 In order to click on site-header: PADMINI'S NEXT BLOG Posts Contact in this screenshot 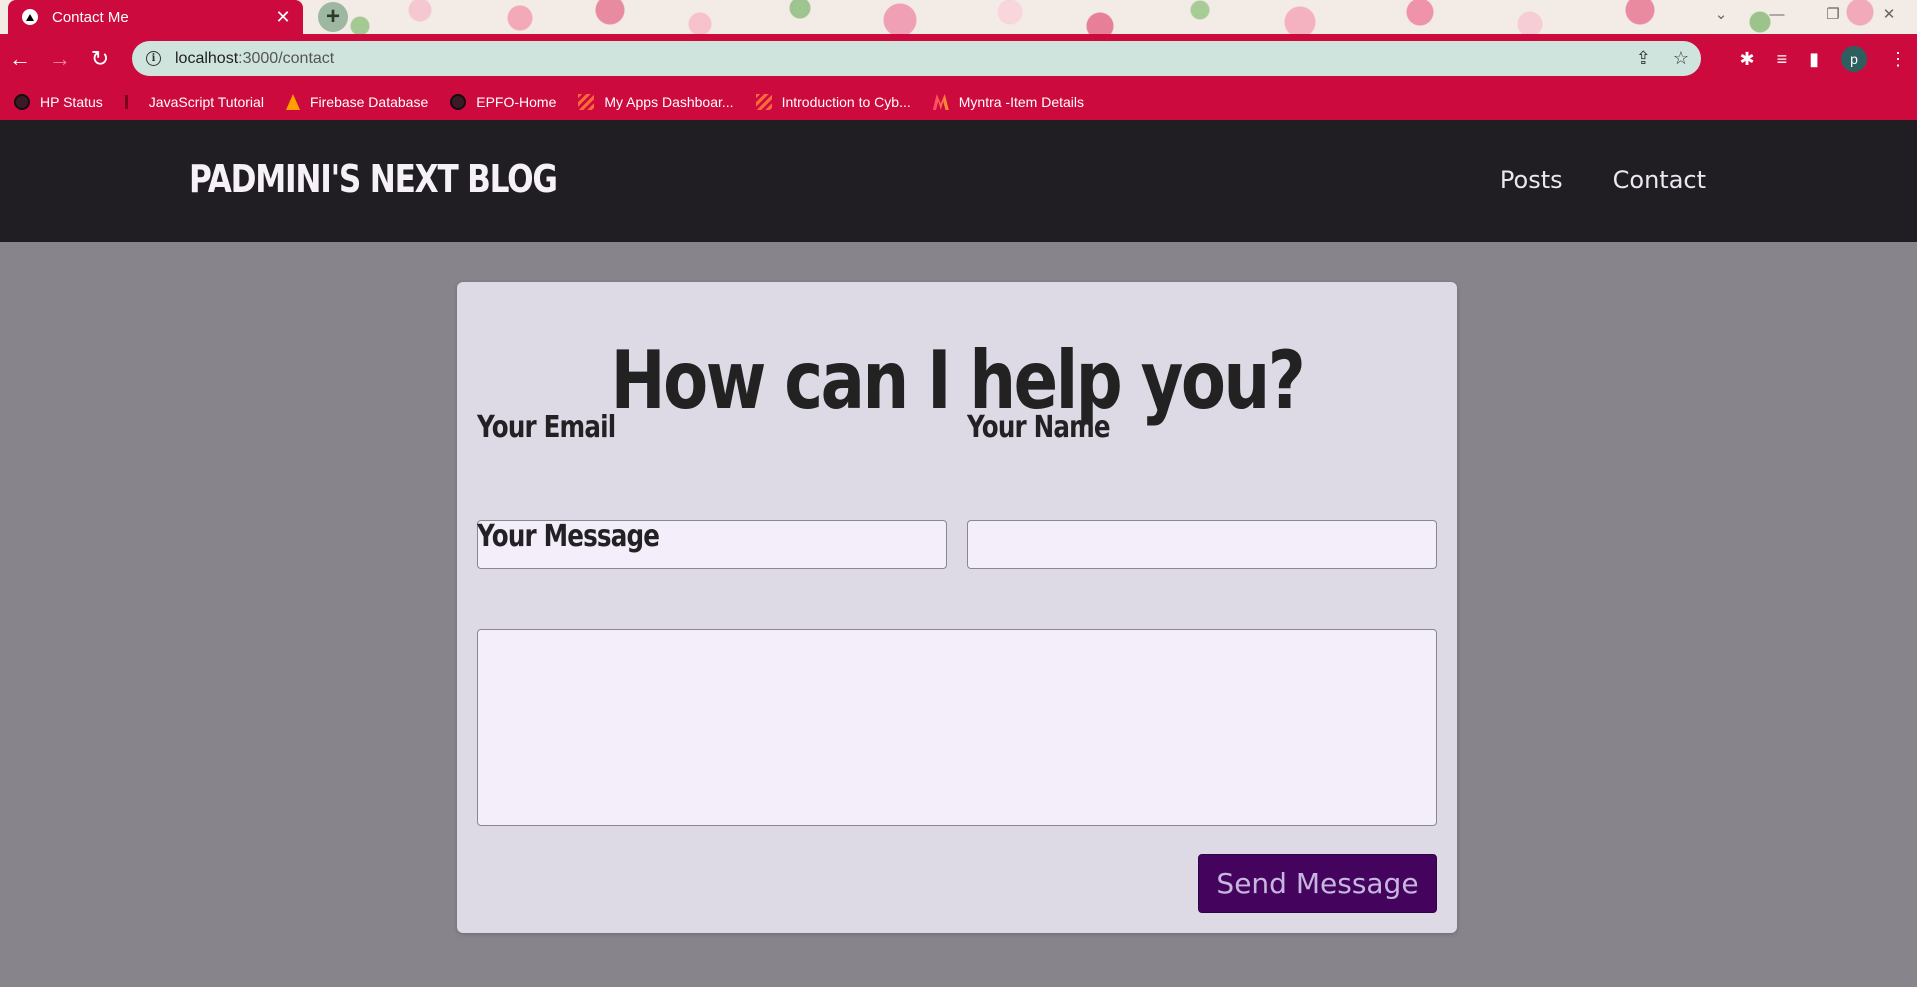, I will do `click(958, 181)`.